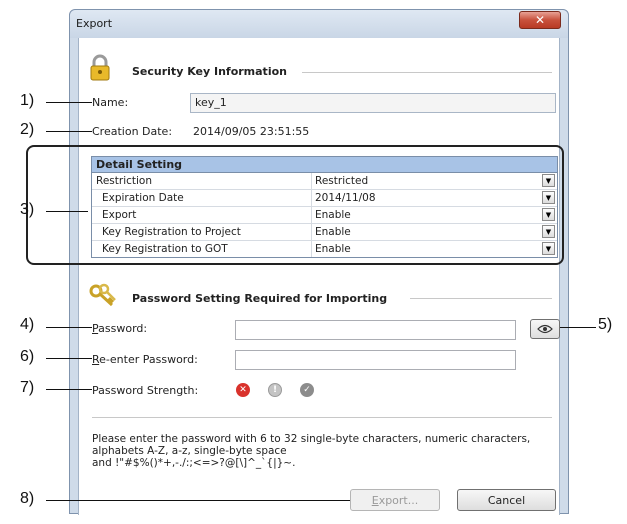 The height and width of the screenshot is (524, 627). Describe the element at coordinates (202, 215) in the screenshot. I see `detail-row-label: Export` at that location.